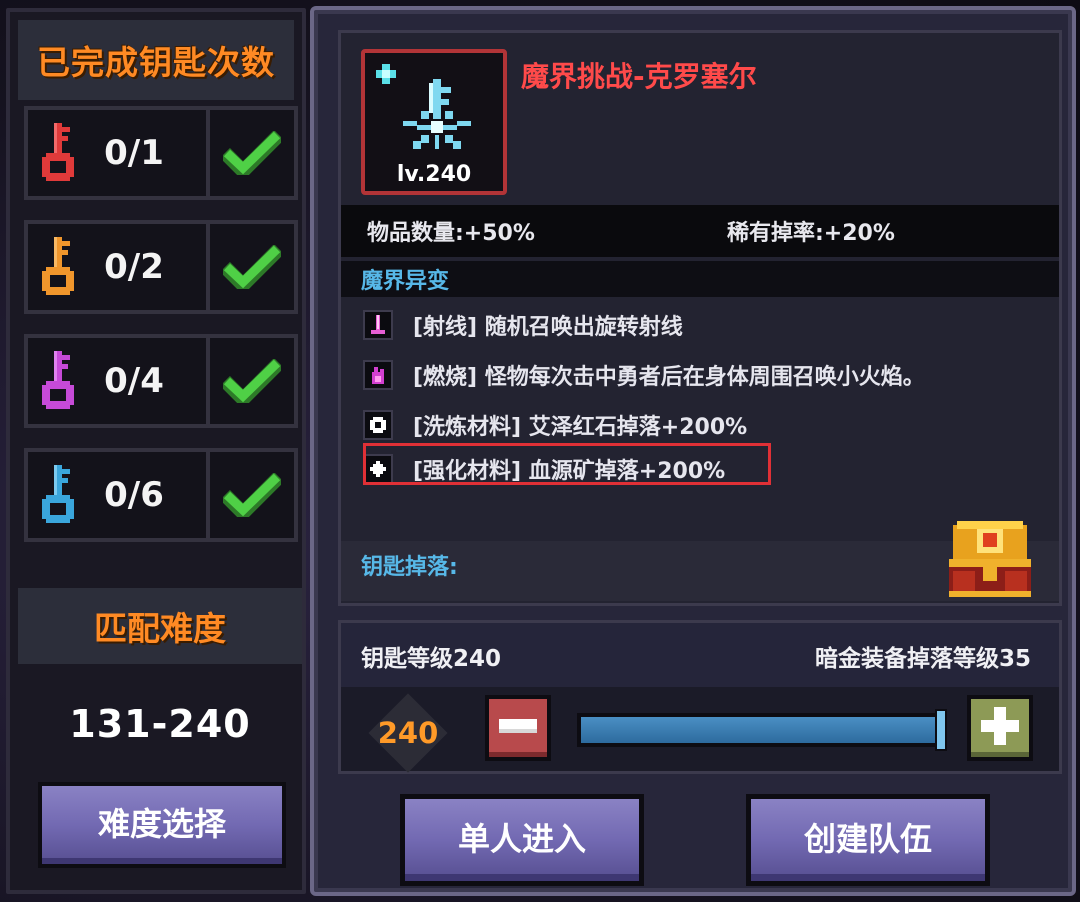  Describe the element at coordinates (378, 325) in the screenshot. I see `beam-icon` at that location.